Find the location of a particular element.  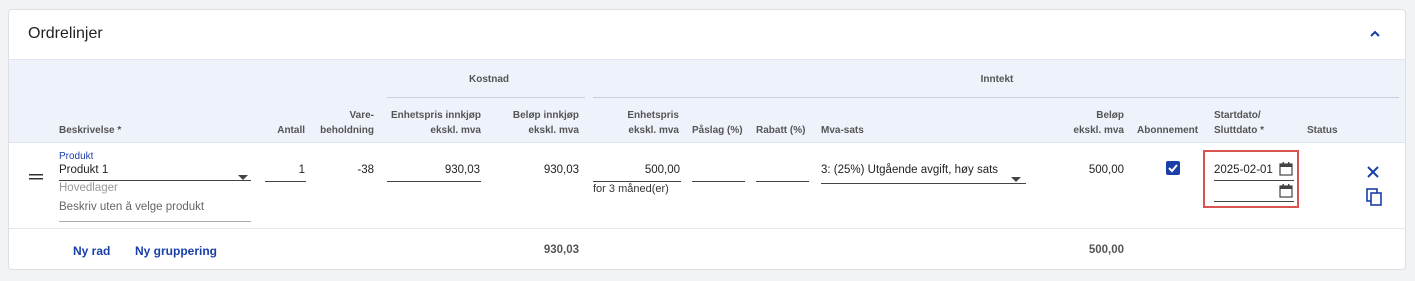

drag-handle-icon is located at coordinates (37, 174).